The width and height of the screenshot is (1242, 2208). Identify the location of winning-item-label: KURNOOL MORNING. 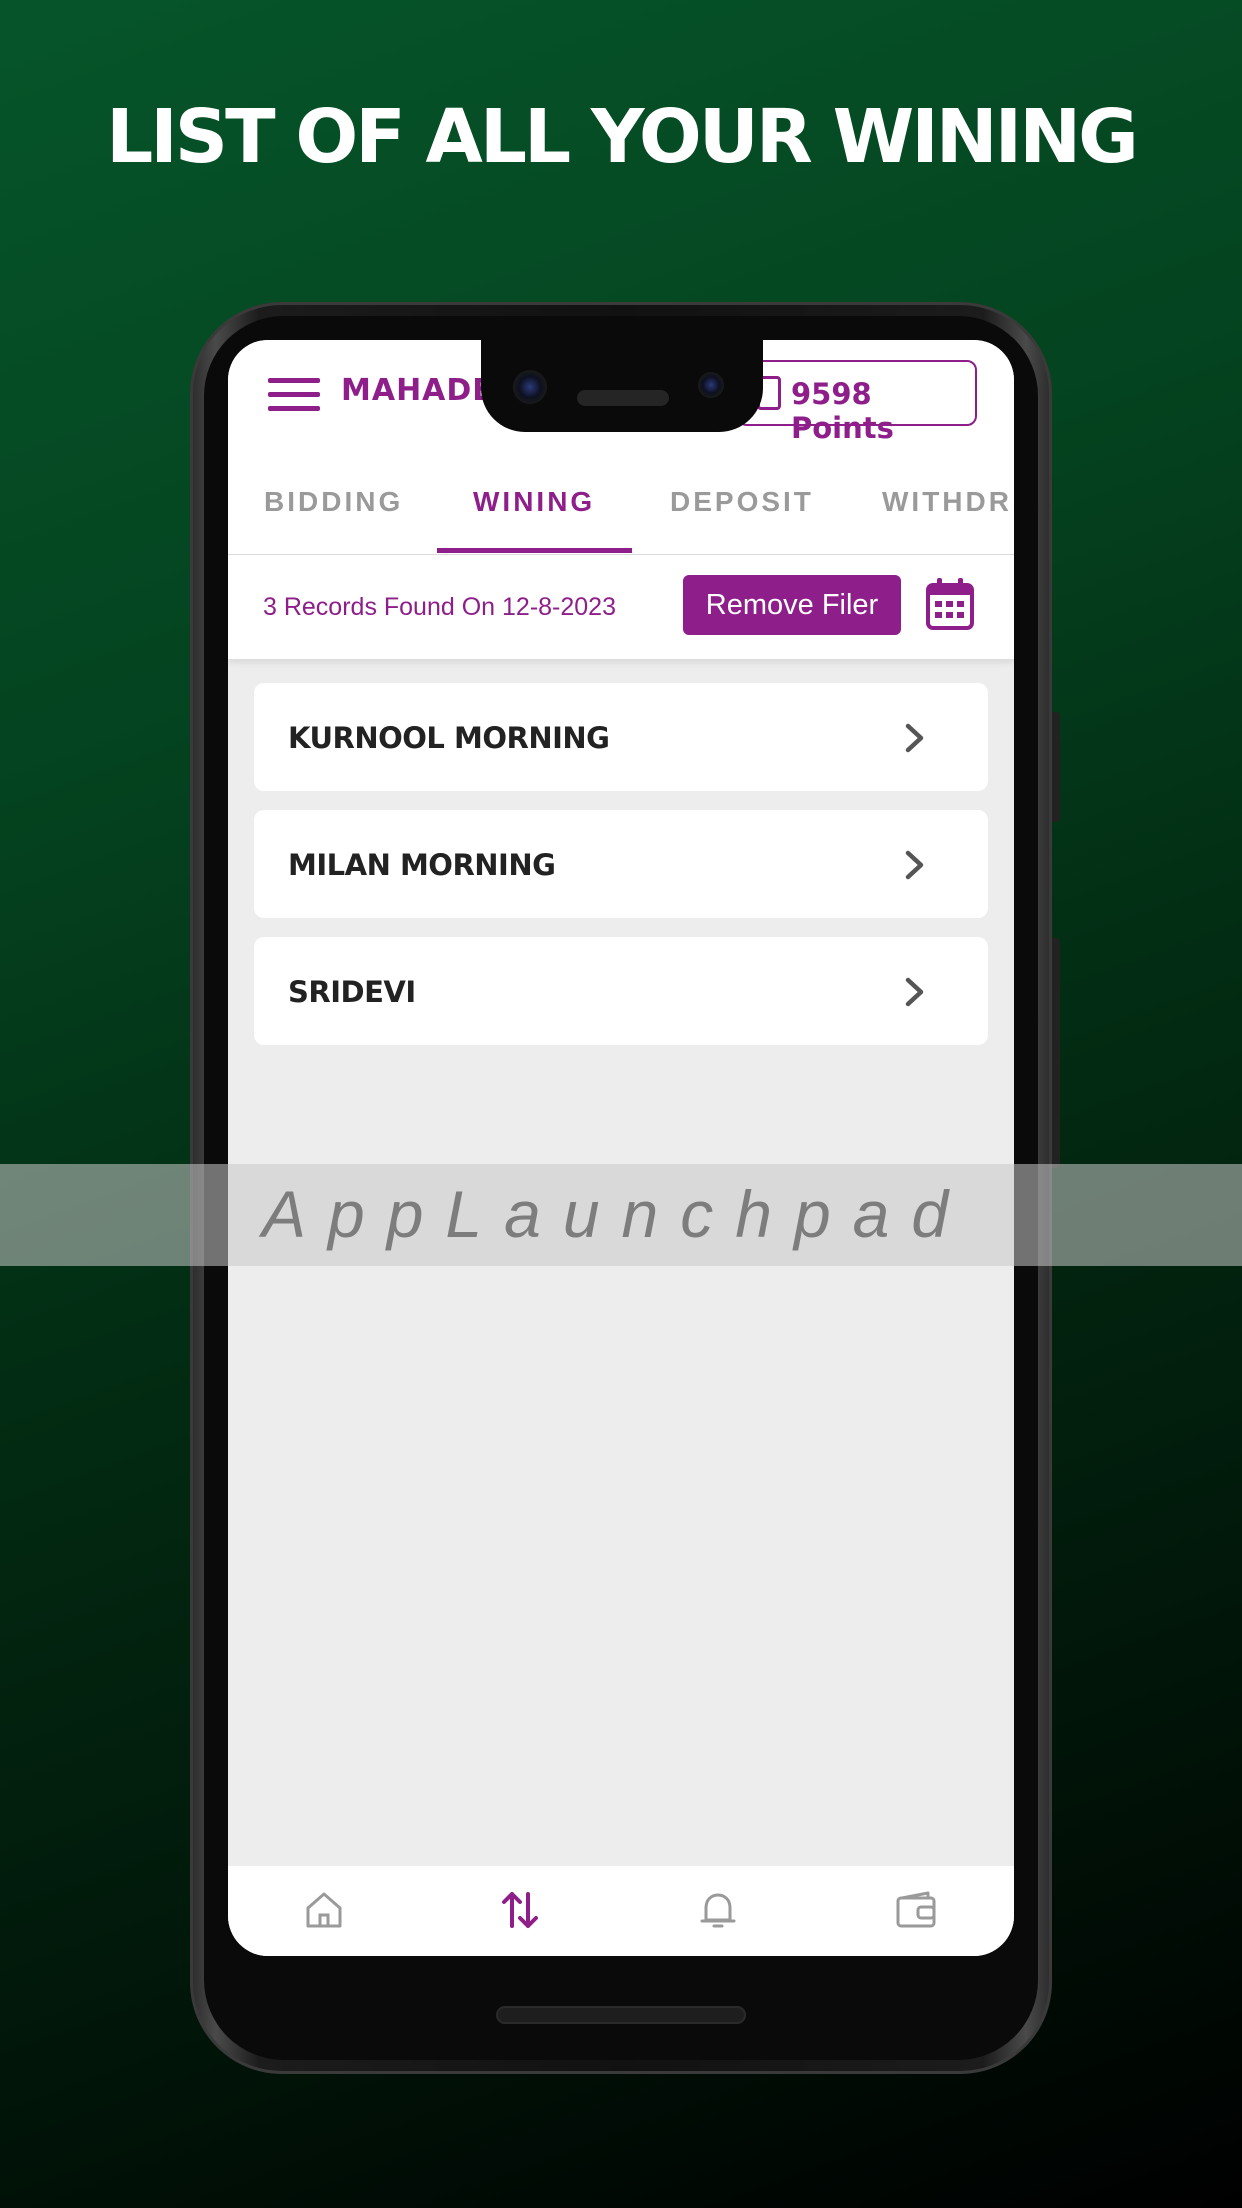
(449, 738).